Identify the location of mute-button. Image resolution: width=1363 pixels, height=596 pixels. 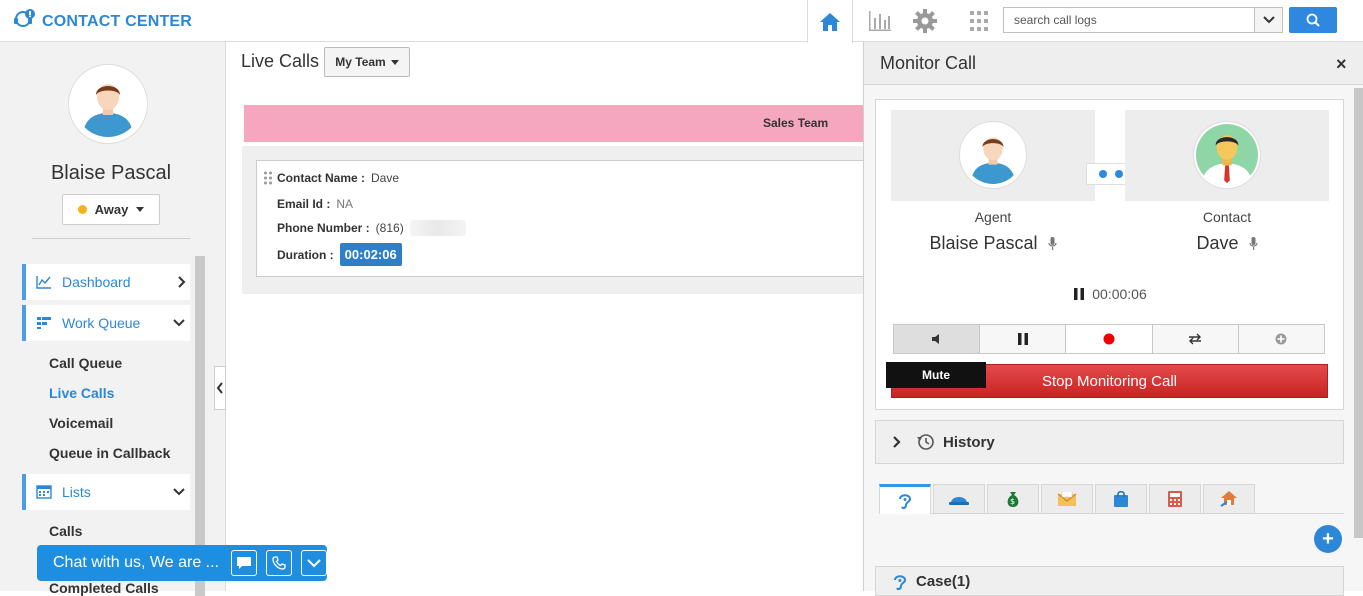
(937, 339).